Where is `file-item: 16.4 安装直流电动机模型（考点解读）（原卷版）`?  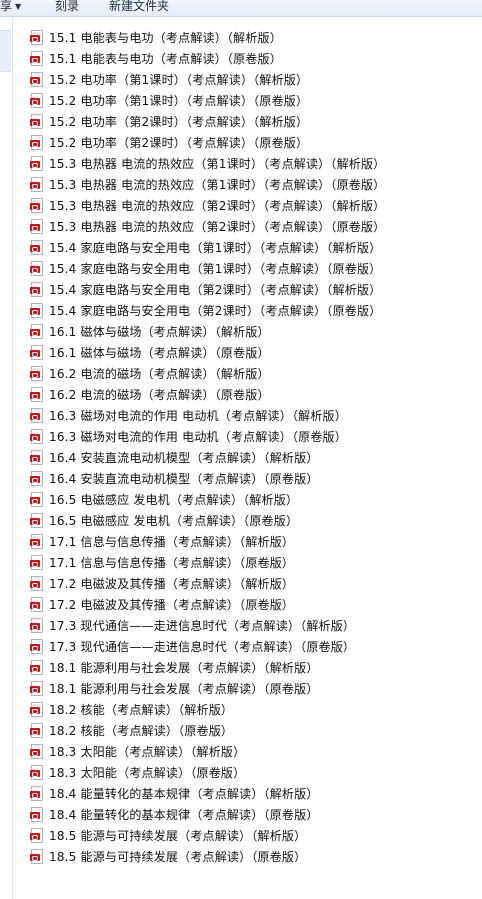 file-item: 16.4 安装直流电动机模型（考点解读）（原卷版） is located at coordinates (255, 478).